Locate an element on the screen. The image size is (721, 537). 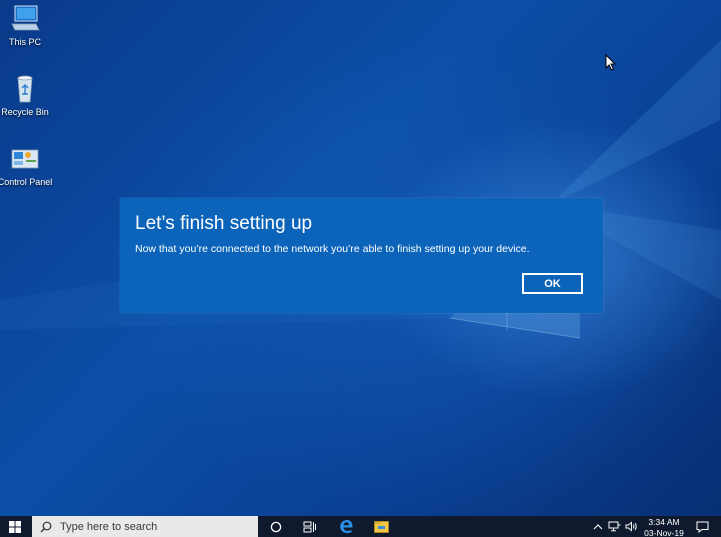
volume-button is located at coordinates (631, 526).